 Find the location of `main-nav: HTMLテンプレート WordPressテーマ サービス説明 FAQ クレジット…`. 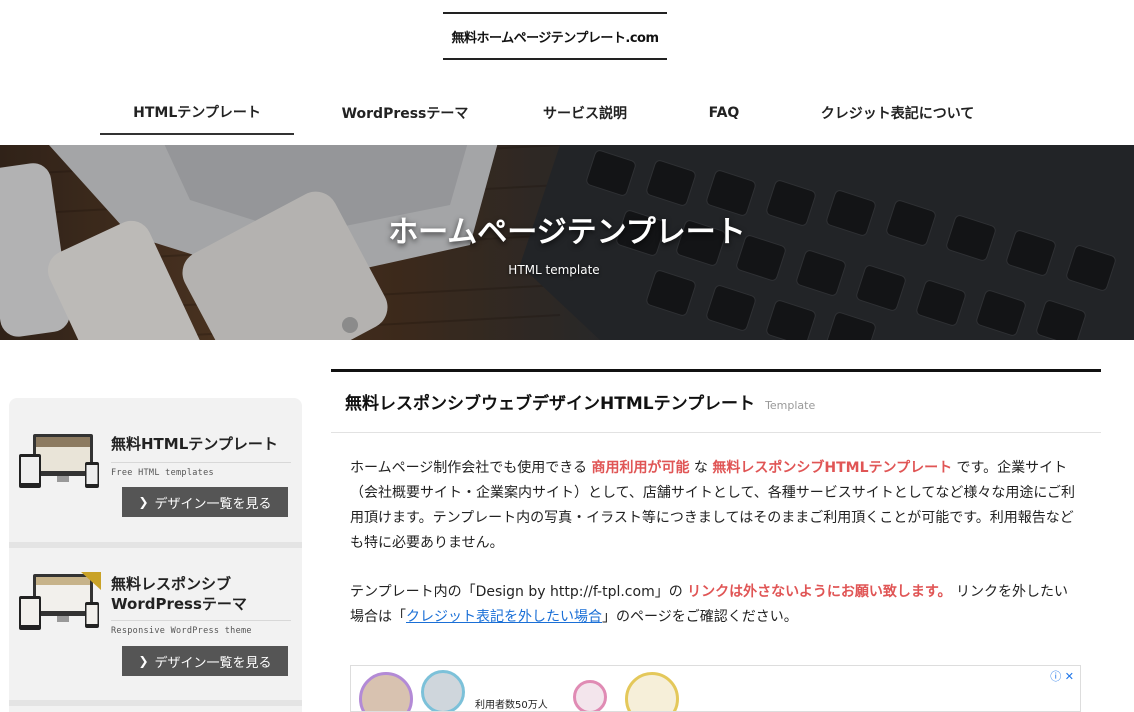

main-nav: HTMLテンプレート WordPressテーマ サービス説明 FAQ クレジット… is located at coordinates (567, 112).